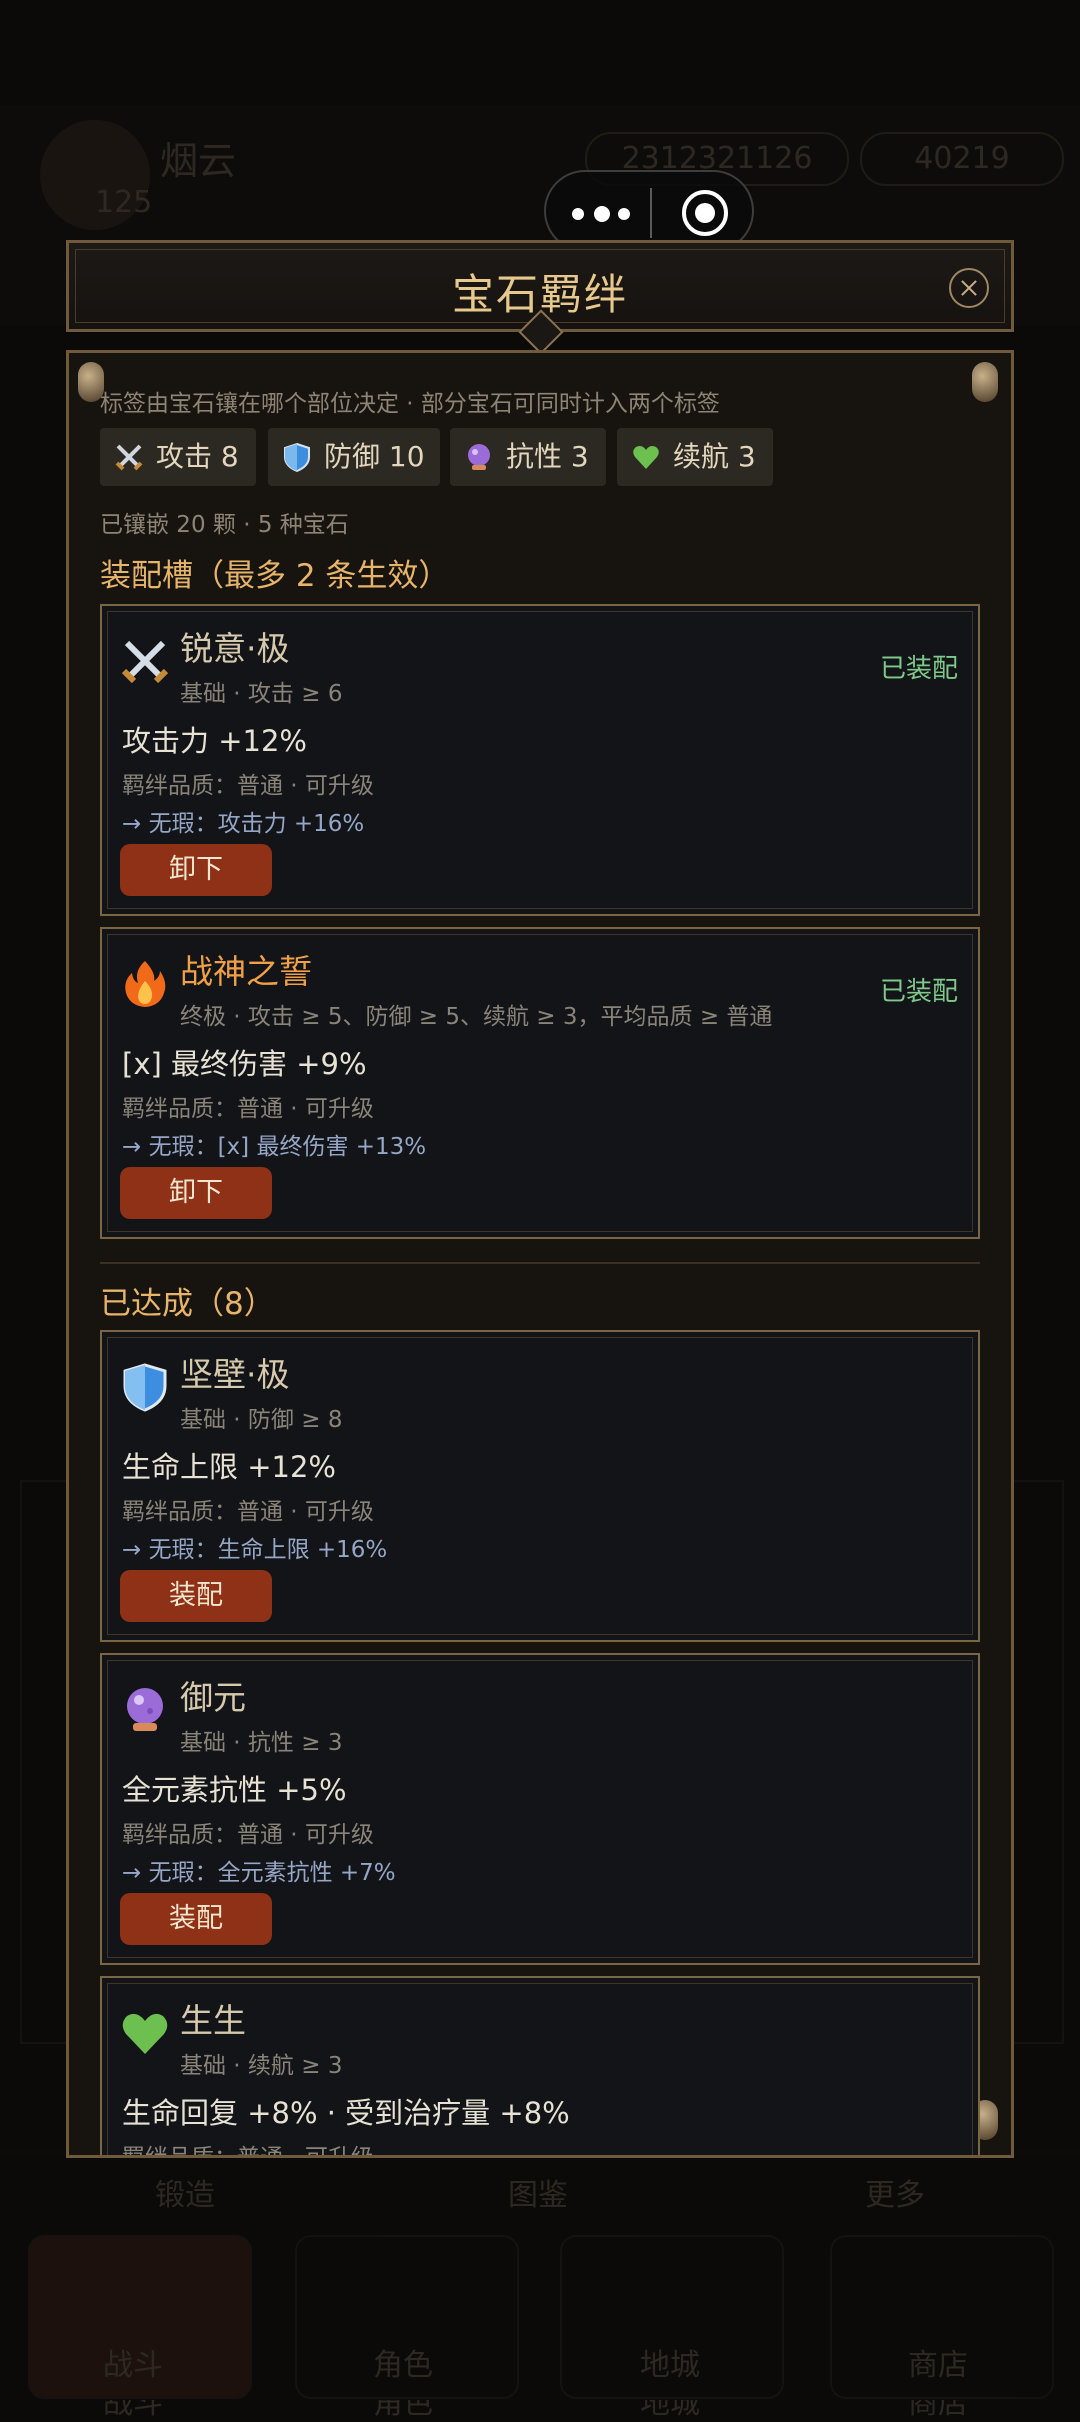  I want to click on bond-name: 御元, so click(213, 1697).